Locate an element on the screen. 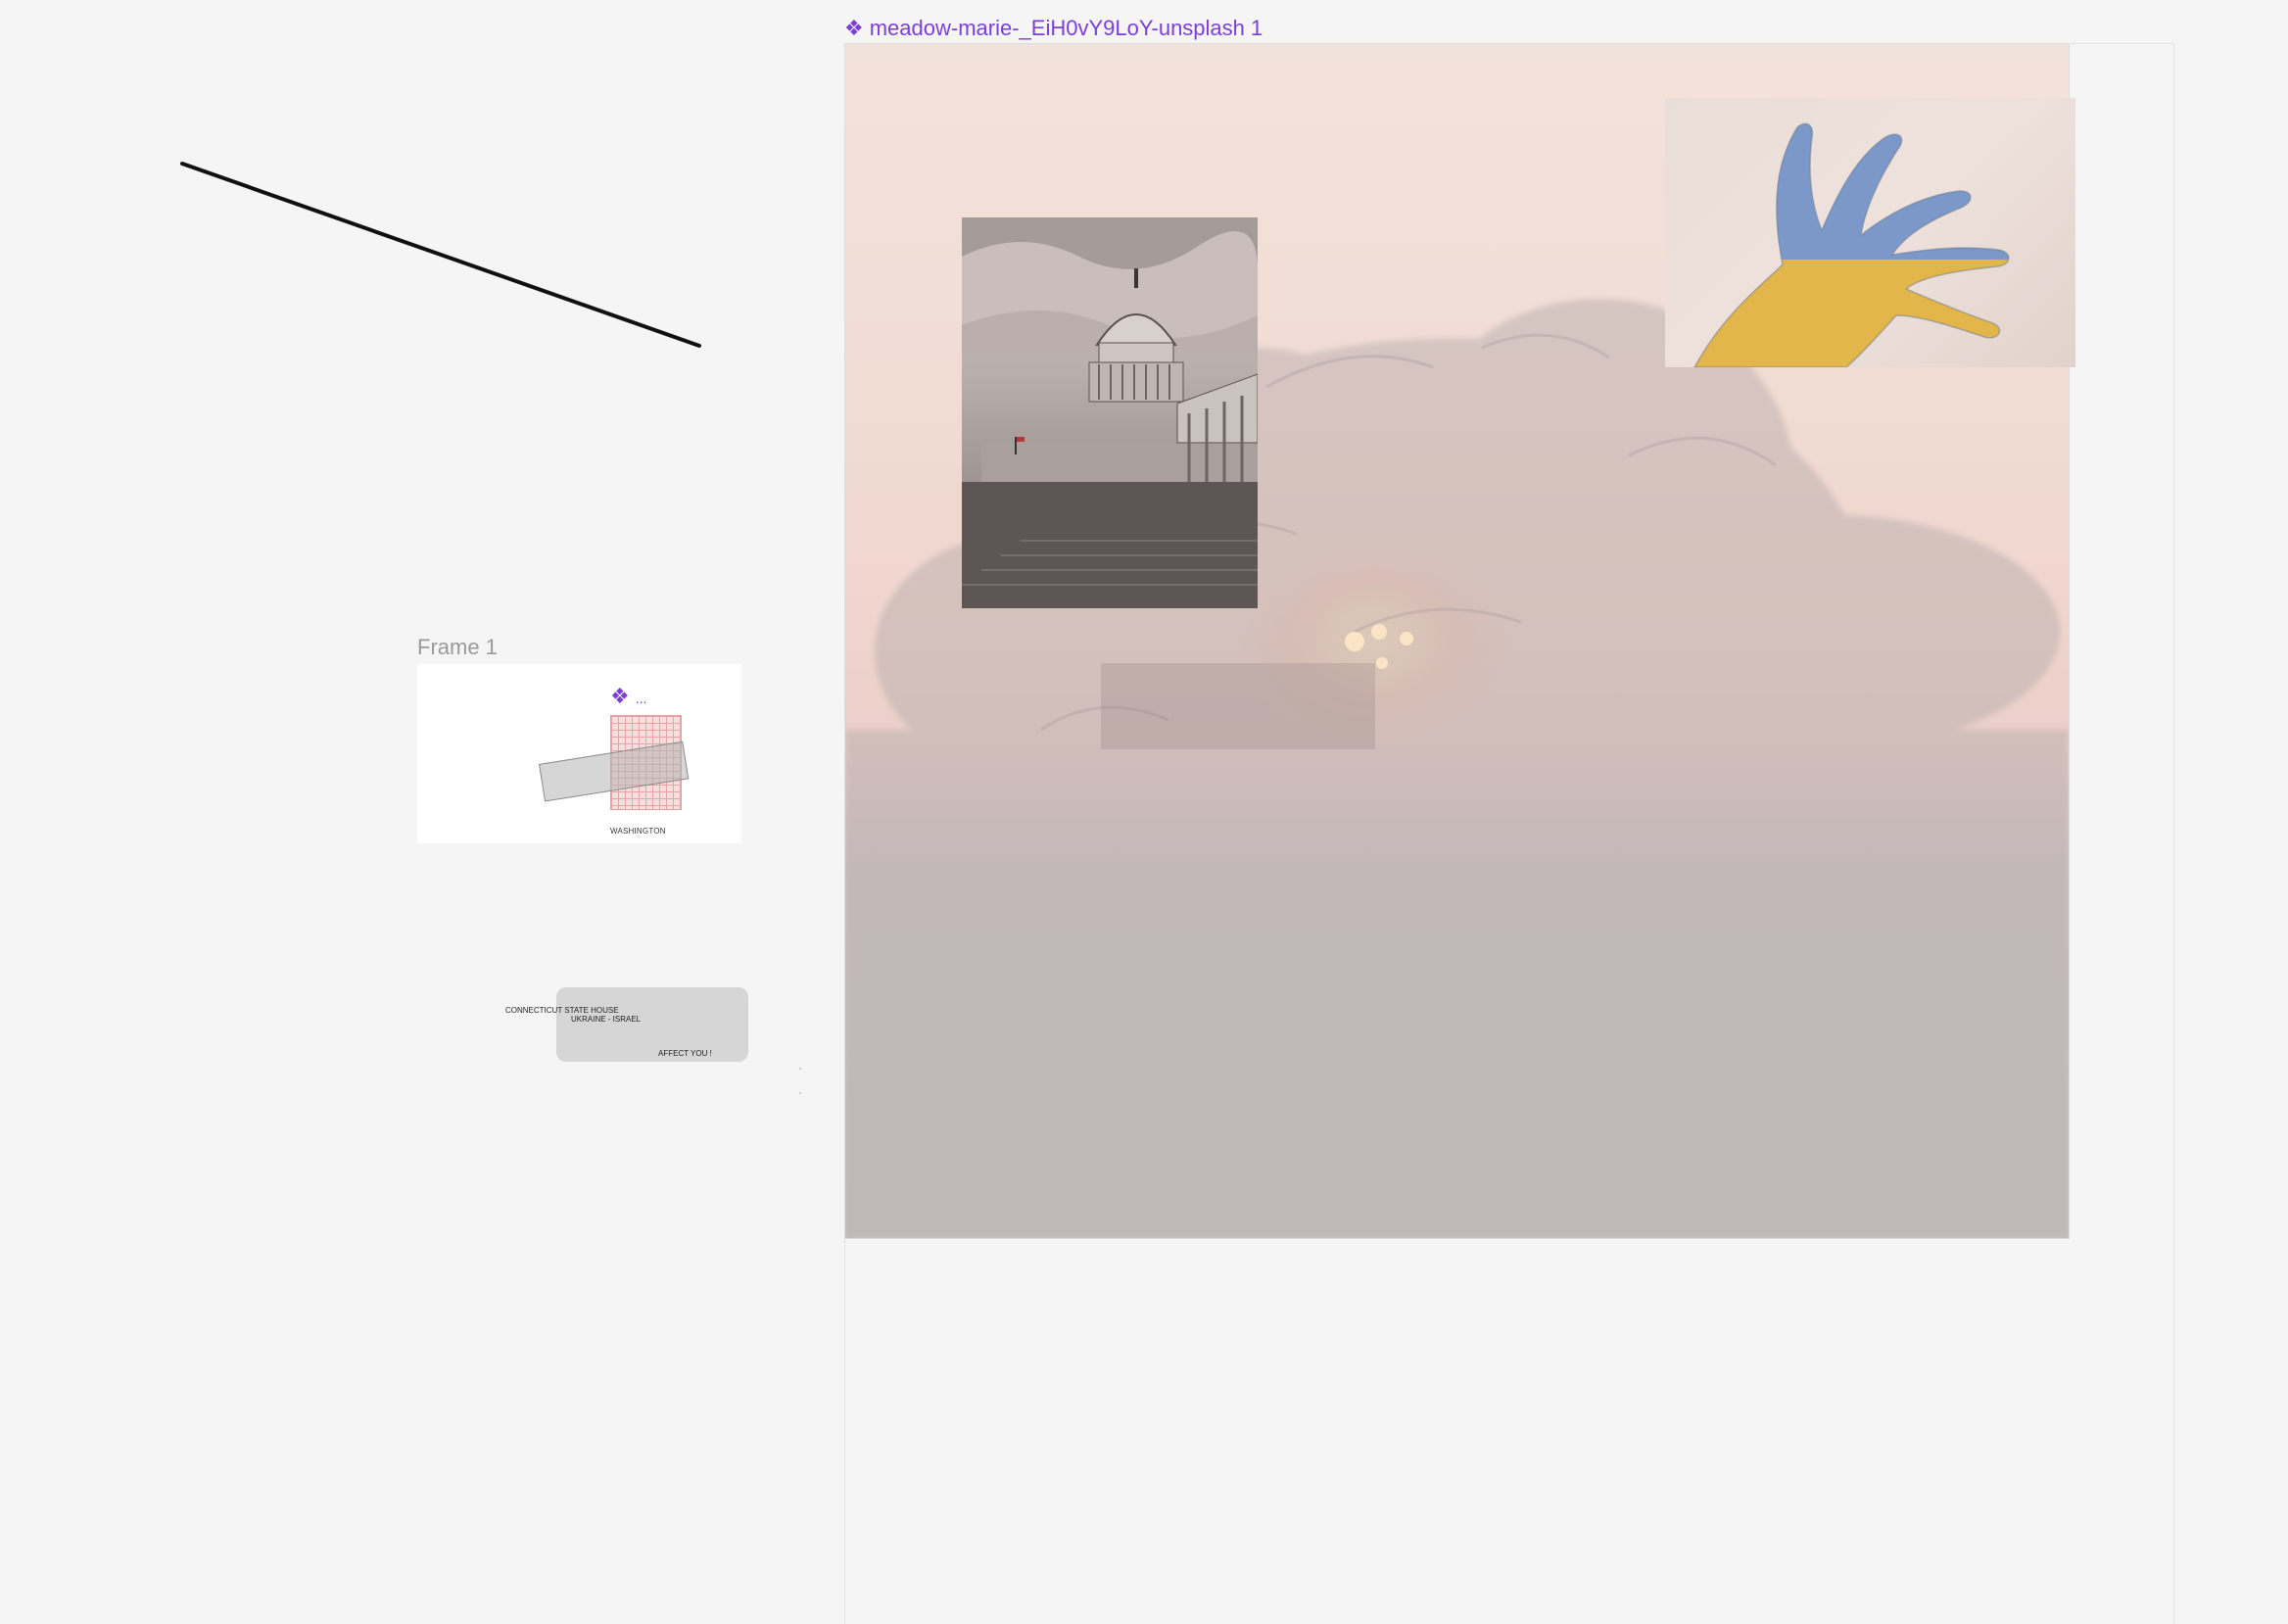  card-text-ukraine: UKRAINE - ISRAEL is located at coordinates (606, 1019).